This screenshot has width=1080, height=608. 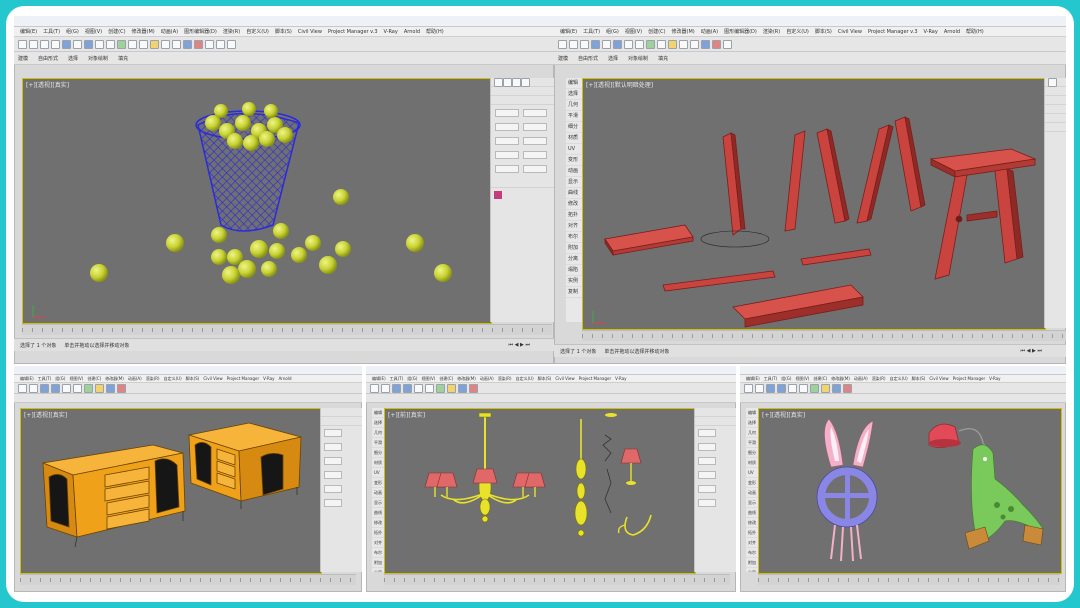 I want to click on left-panel-item: 复制, so click(x=574, y=292).